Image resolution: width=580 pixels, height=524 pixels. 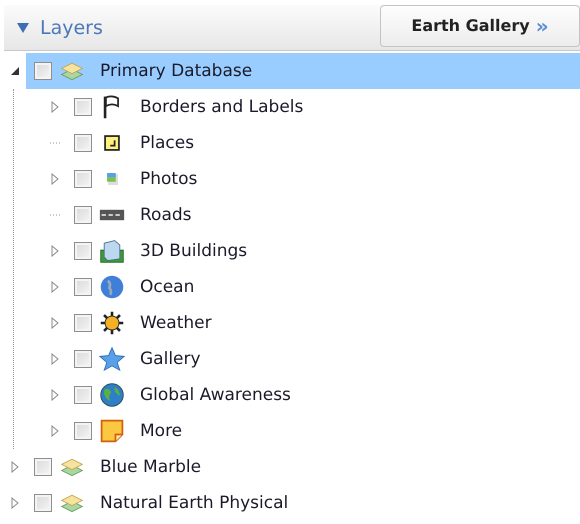 What do you see at coordinates (112, 431) in the screenshot?
I see `note-icon` at bounding box center [112, 431].